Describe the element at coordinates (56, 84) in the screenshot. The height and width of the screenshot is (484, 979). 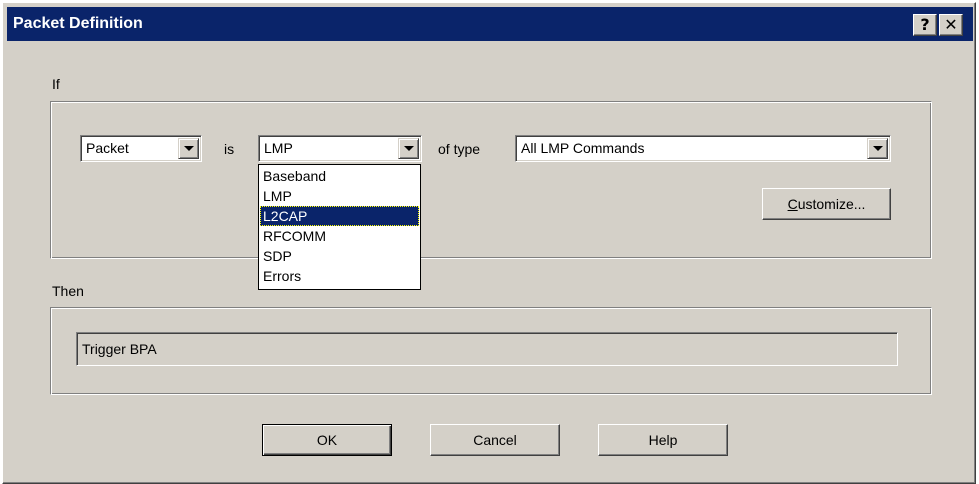
I see `if-label: If` at that location.